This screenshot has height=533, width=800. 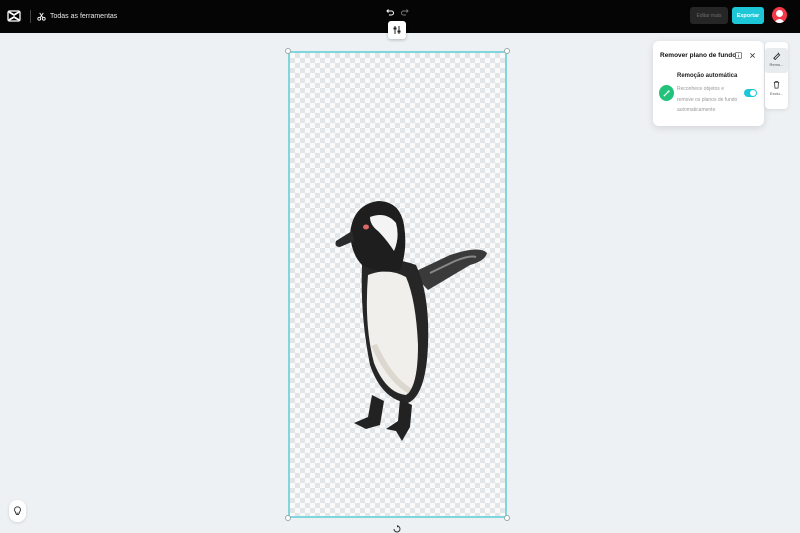 What do you see at coordinates (41, 16) in the screenshot?
I see `scissors-icon` at bounding box center [41, 16].